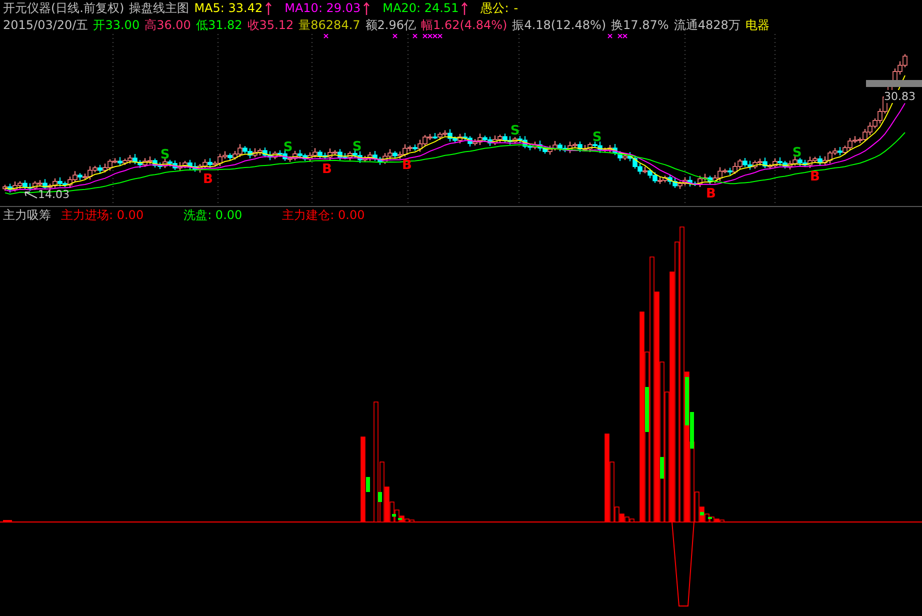  I want to click on indicator-value: -, so click(516, 8).